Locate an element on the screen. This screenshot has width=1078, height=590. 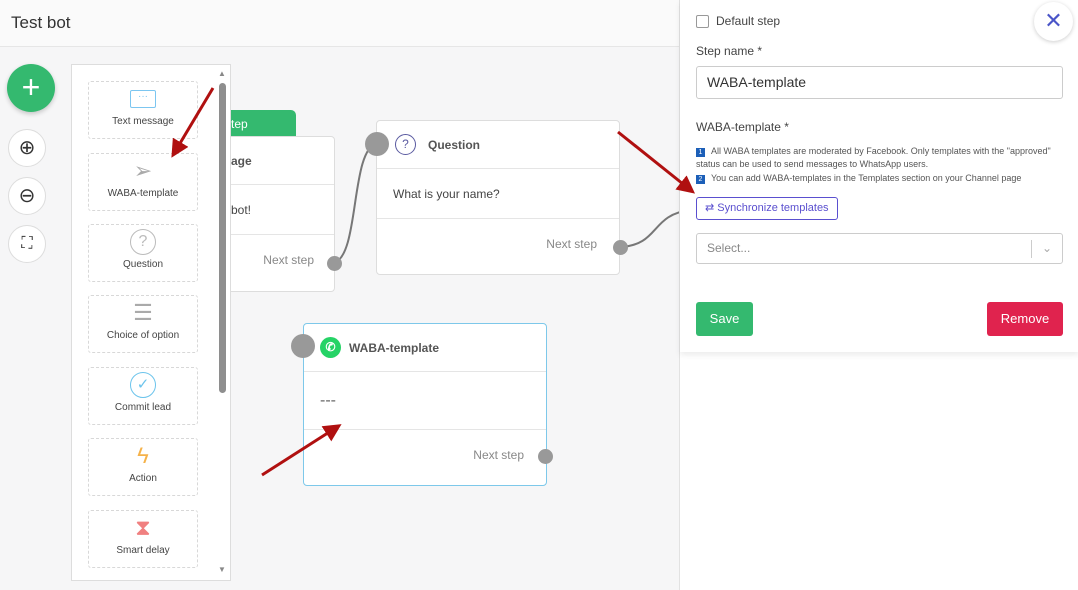
node-title: age is located at coordinates (282, 161).